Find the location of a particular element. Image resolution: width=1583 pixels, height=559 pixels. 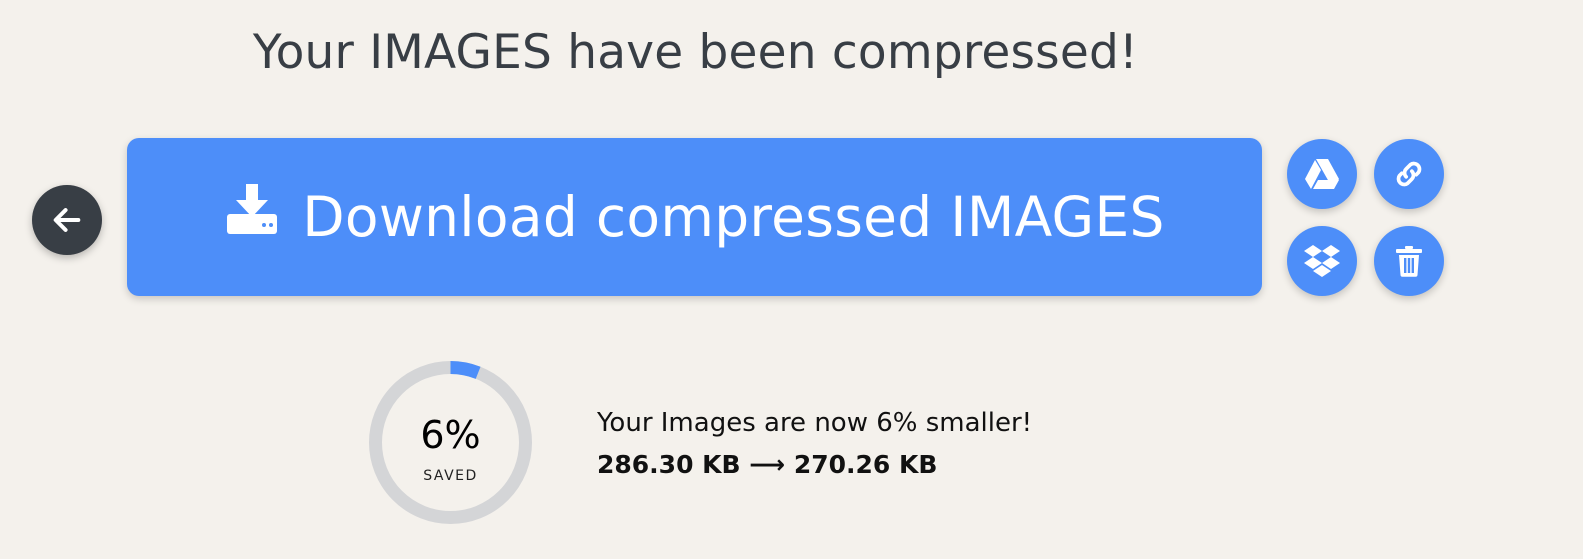

trash-icon is located at coordinates (1409, 261).